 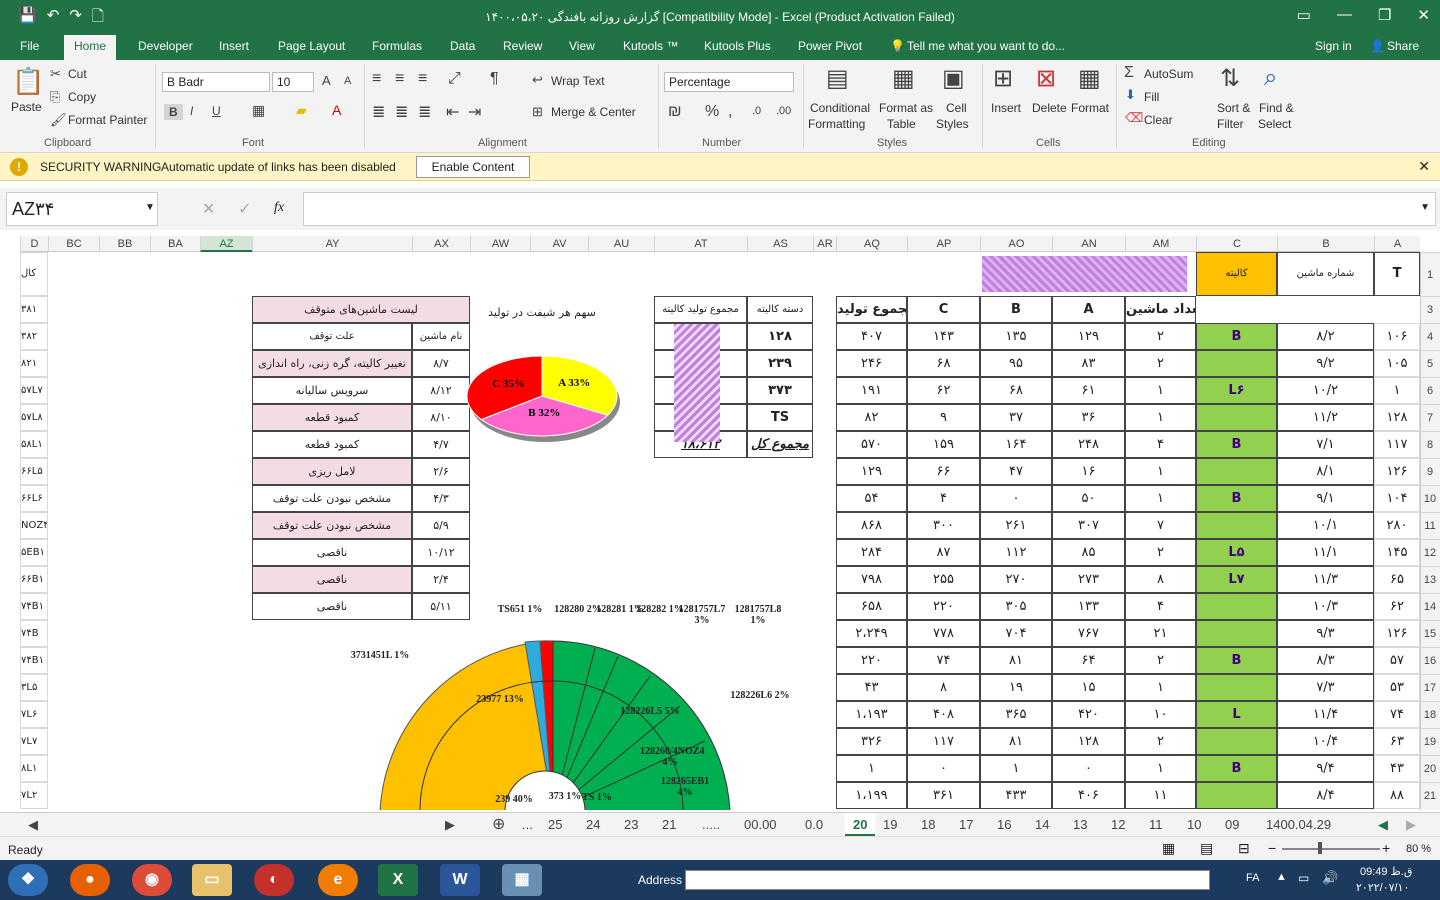 What do you see at coordinates (1236, 390) in the screenshot?
I see `kalite-cell: L۶` at bounding box center [1236, 390].